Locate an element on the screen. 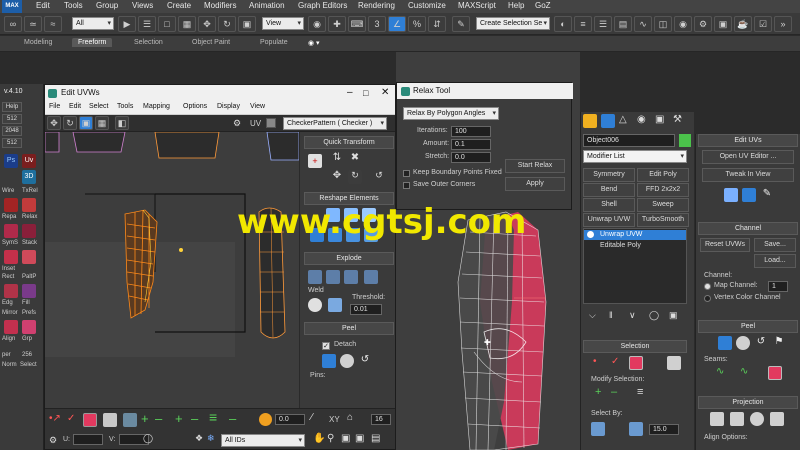  zoom-icon: ⚲ is located at coordinates (330, 438).